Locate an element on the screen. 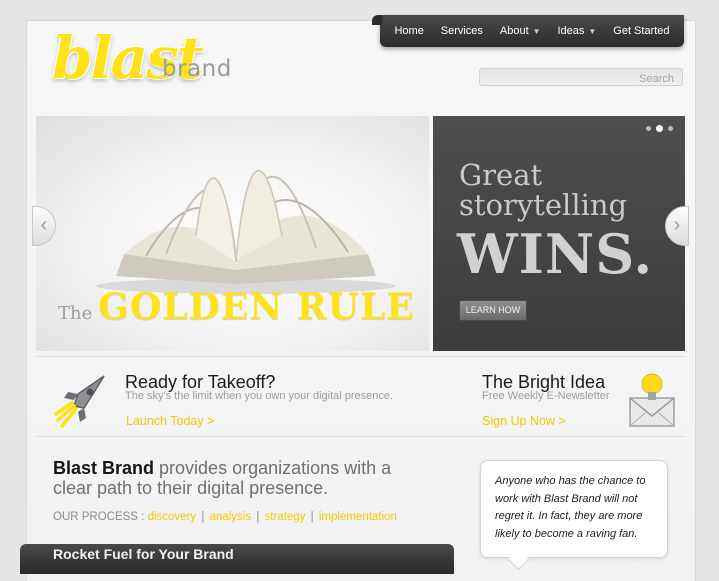 The height and width of the screenshot is (581, 719). nav-label: Services is located at coordinates (461, 31).